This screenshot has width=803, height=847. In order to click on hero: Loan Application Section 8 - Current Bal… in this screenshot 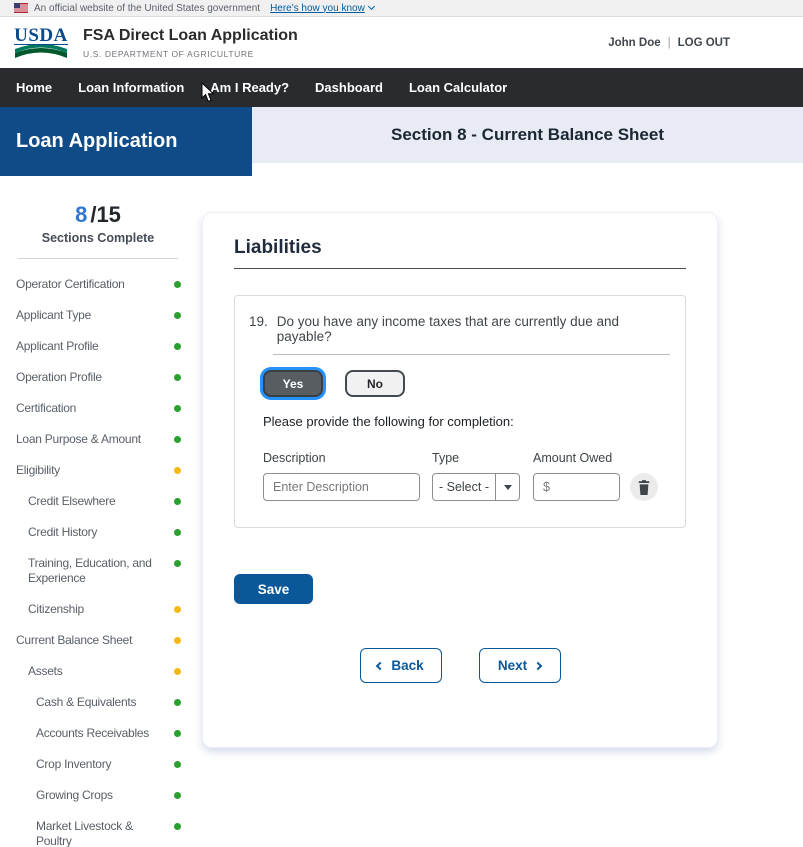, I will do `click(401, 141)`.